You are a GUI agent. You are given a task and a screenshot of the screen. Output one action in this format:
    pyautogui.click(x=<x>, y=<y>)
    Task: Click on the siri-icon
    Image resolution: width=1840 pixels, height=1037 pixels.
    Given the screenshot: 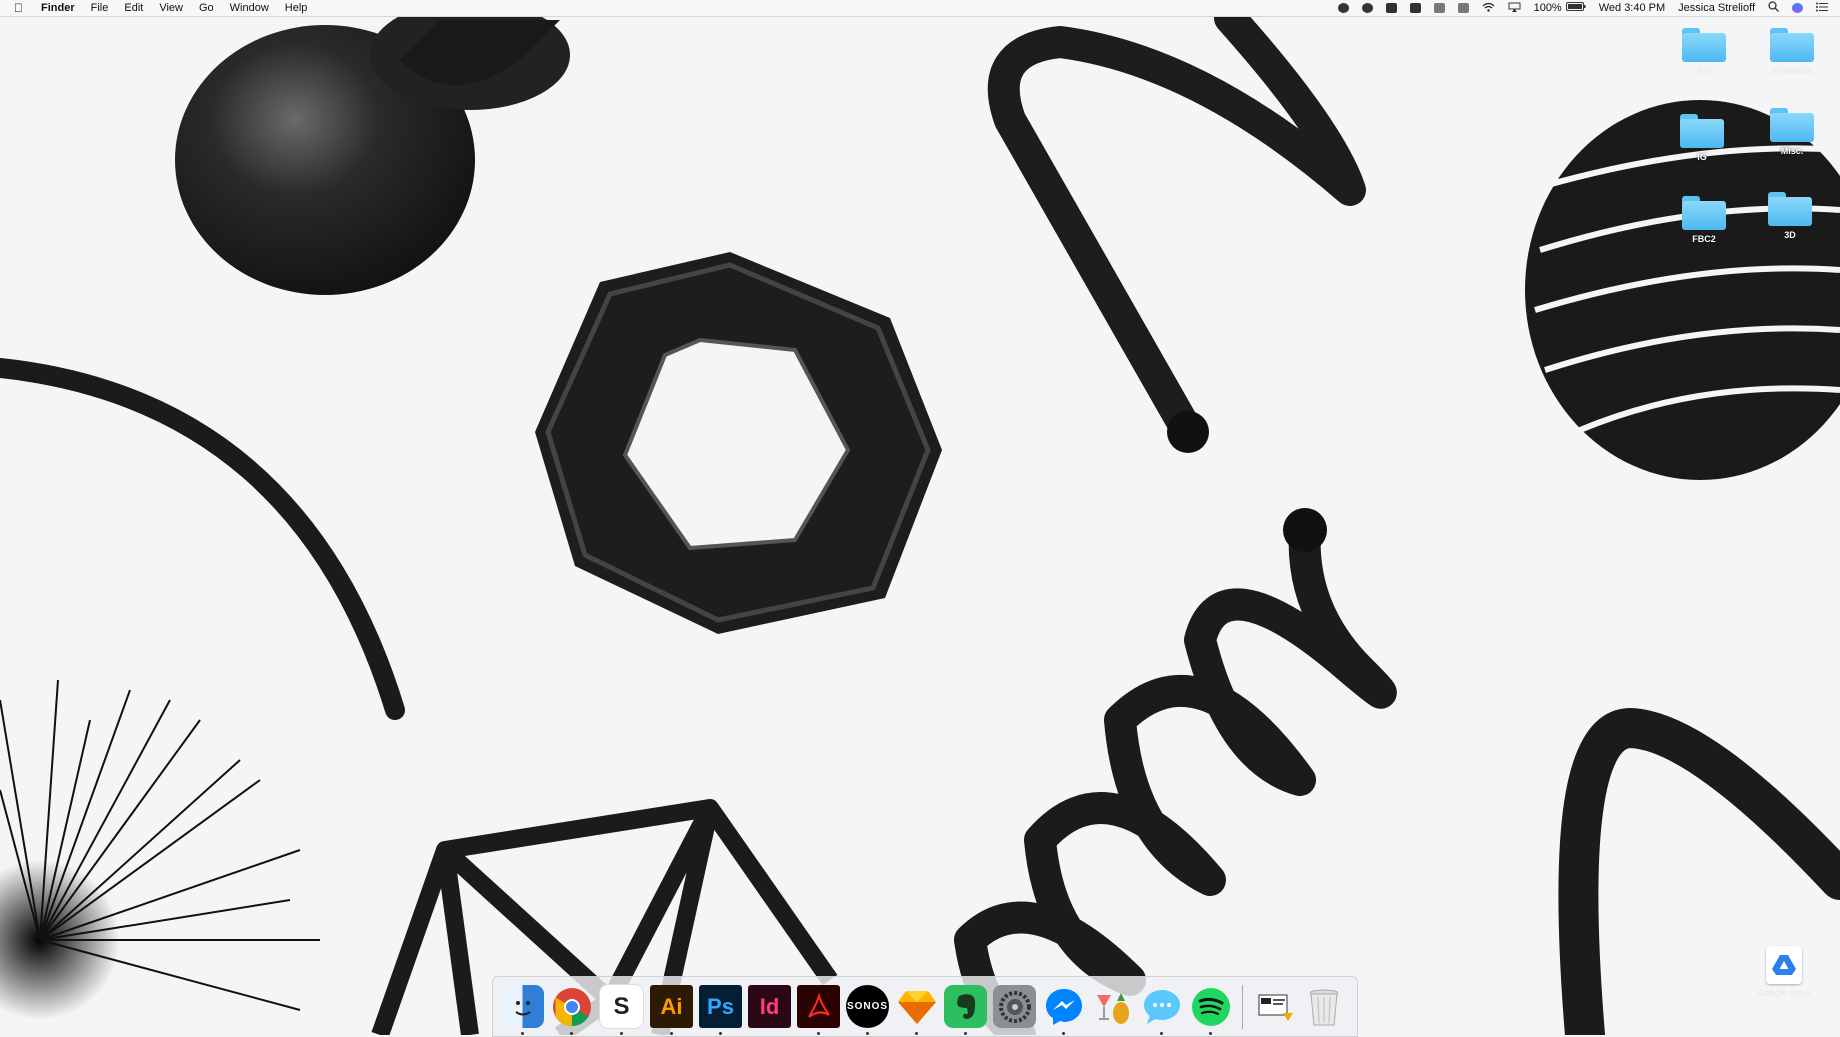 What is the action you would take?
    pyautogui.click(x=1797, y=8)
    